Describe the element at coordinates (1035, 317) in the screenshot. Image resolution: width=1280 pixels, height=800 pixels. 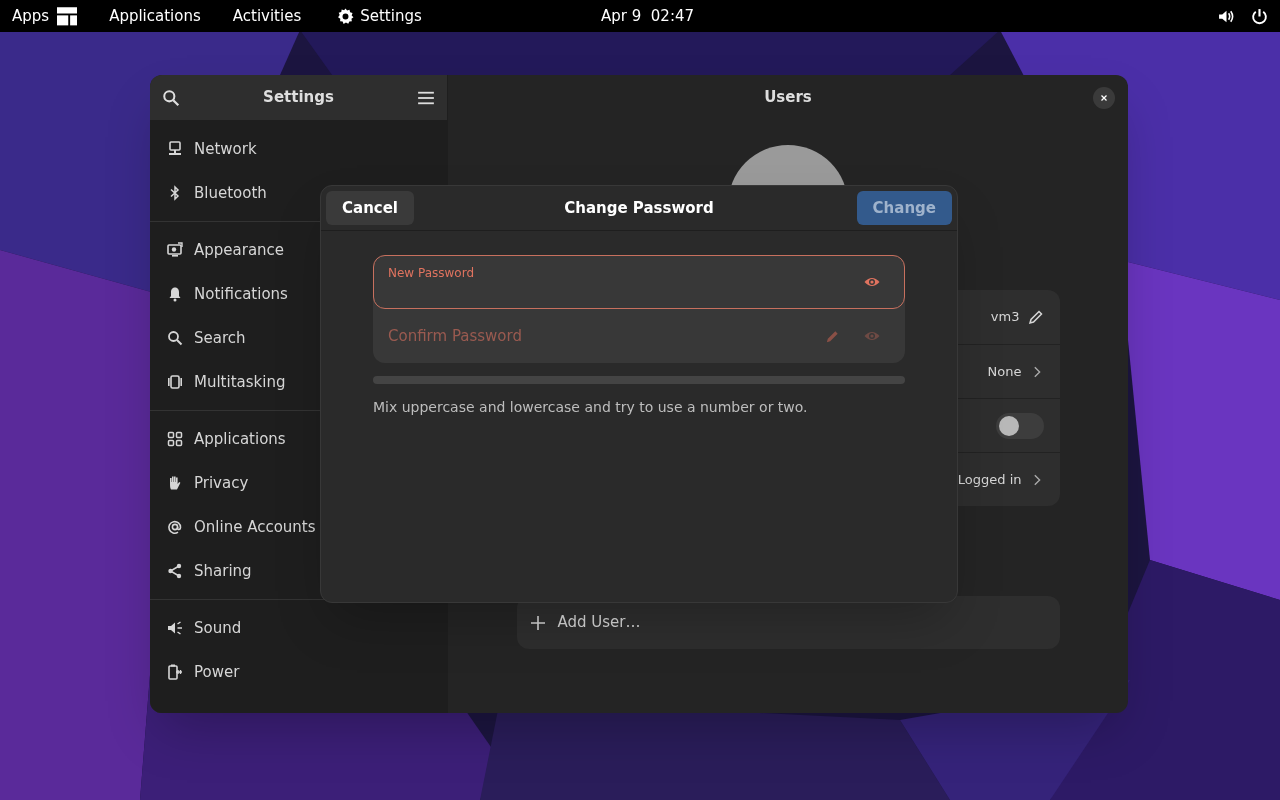
I see `pencil-icon` at that location.